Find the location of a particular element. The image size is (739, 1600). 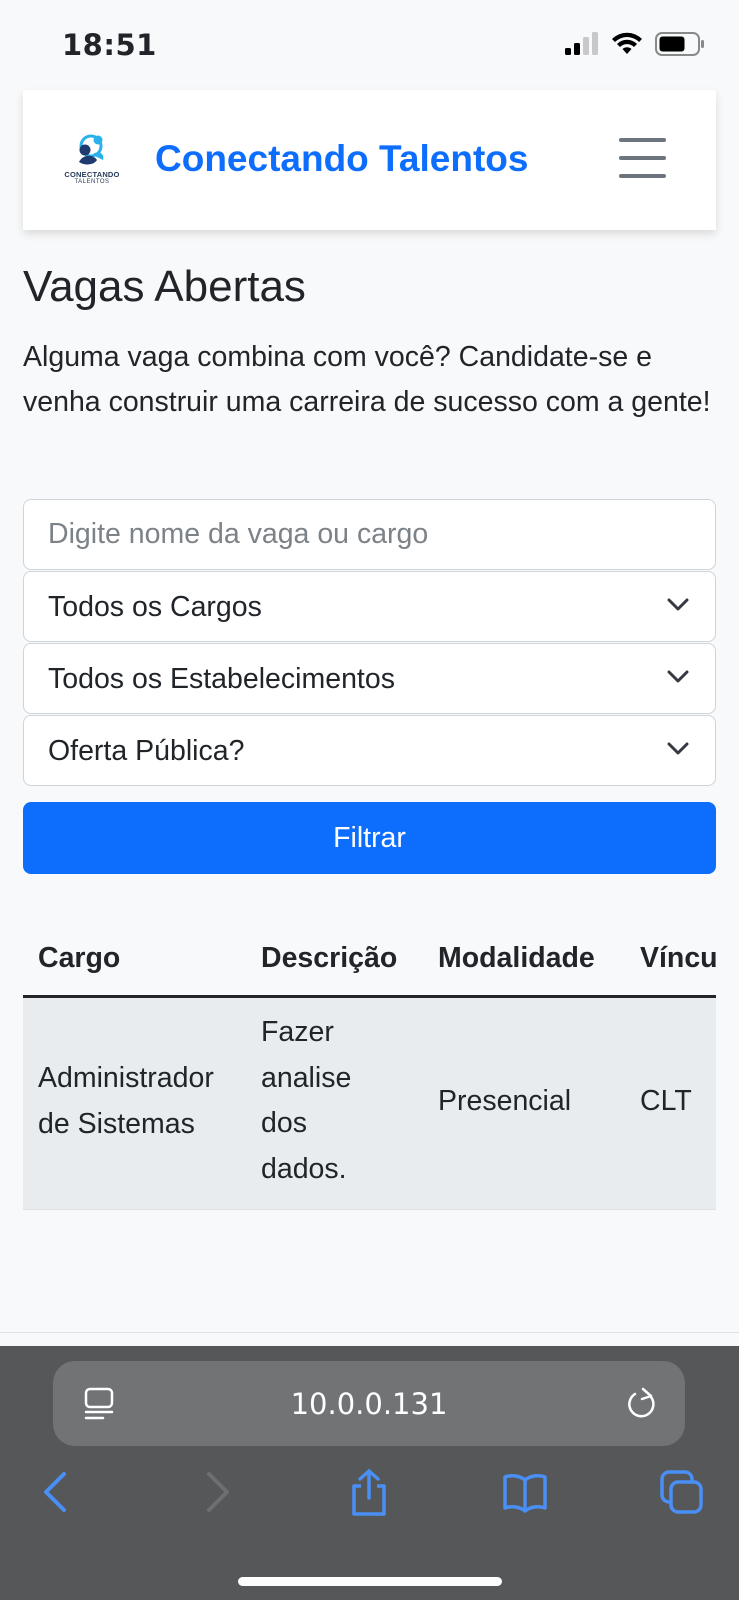

brand-title: Conectando Talentos is located at coordinates (341, 159).